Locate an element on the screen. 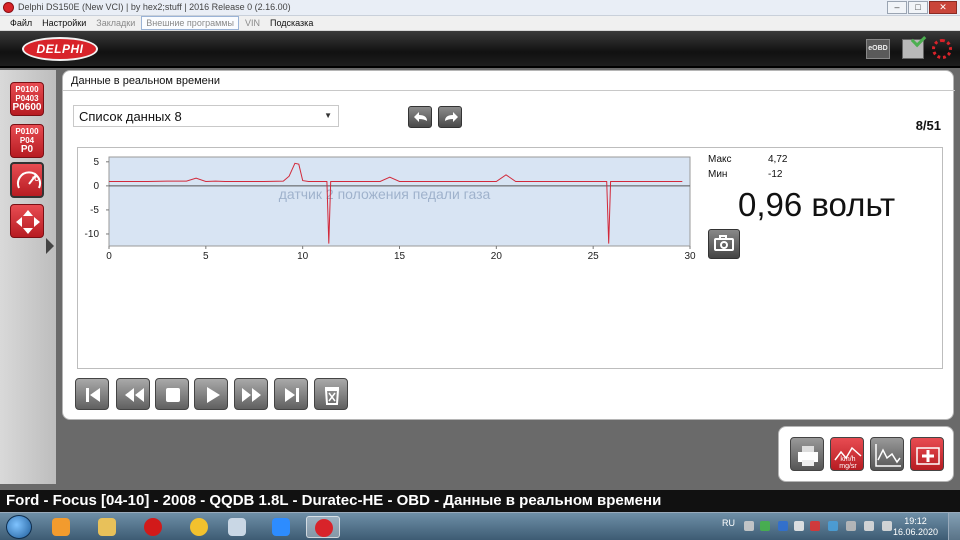 The height and width of the screenshot is (540, 960). system-clock: 19:12 16.06.2020 is located at coordinates (915, 527).